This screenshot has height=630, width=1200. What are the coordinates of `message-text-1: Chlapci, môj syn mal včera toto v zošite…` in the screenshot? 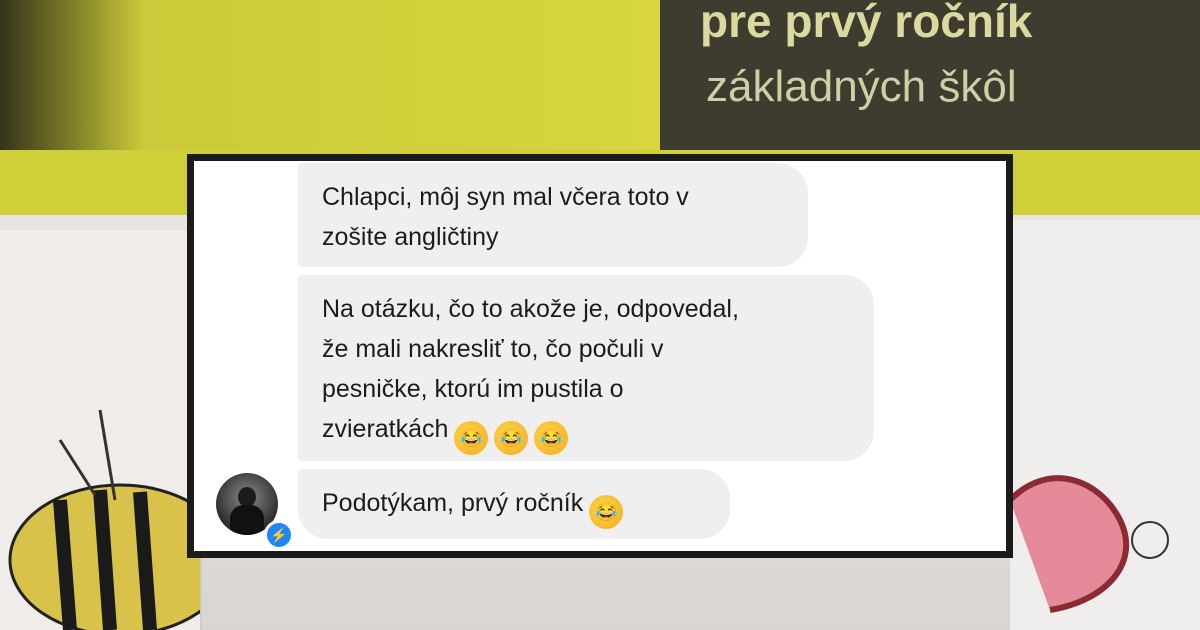 It's located at (505, 217).